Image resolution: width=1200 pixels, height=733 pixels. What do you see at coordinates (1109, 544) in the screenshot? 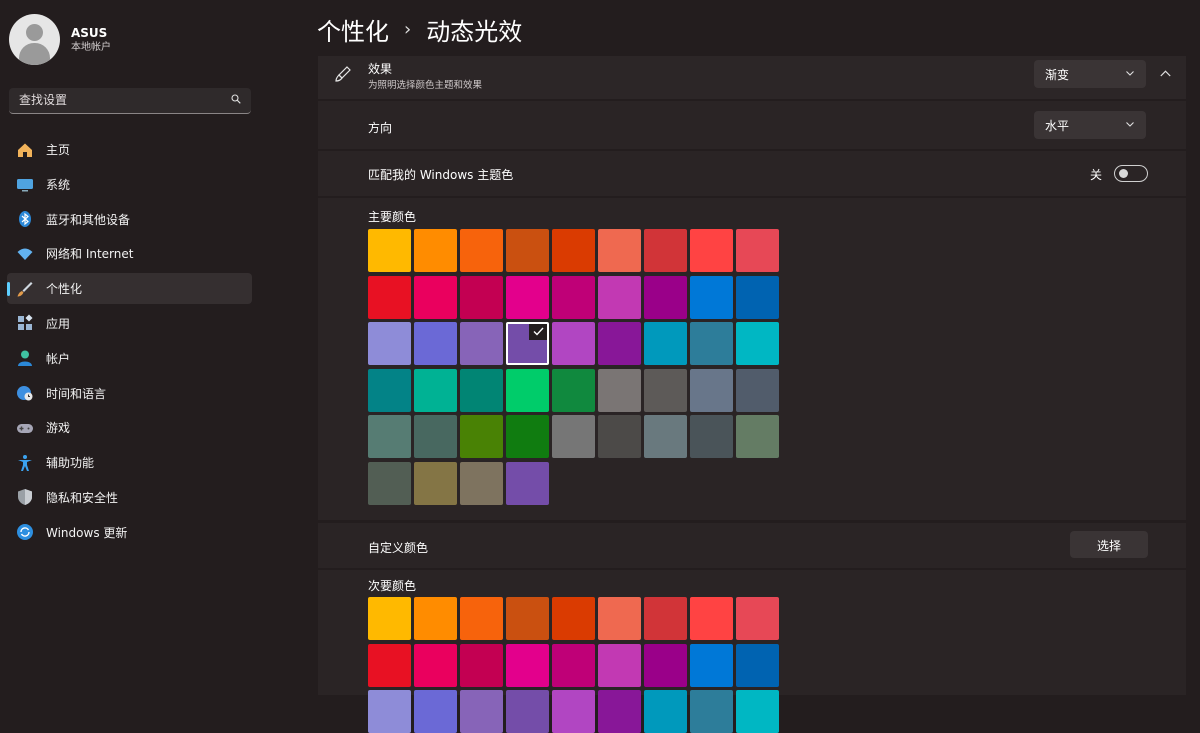
I see `choose-color-button: 选择` at bounding box center [1109, 544].